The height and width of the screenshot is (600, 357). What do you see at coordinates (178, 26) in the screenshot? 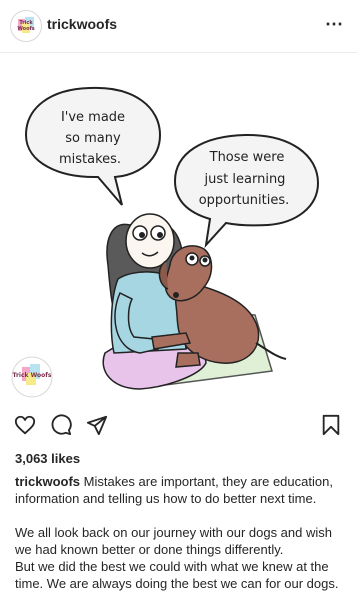
I see `post-header: Trick Woofs trickwoofs ⋯` at bounding box center [178, 26].